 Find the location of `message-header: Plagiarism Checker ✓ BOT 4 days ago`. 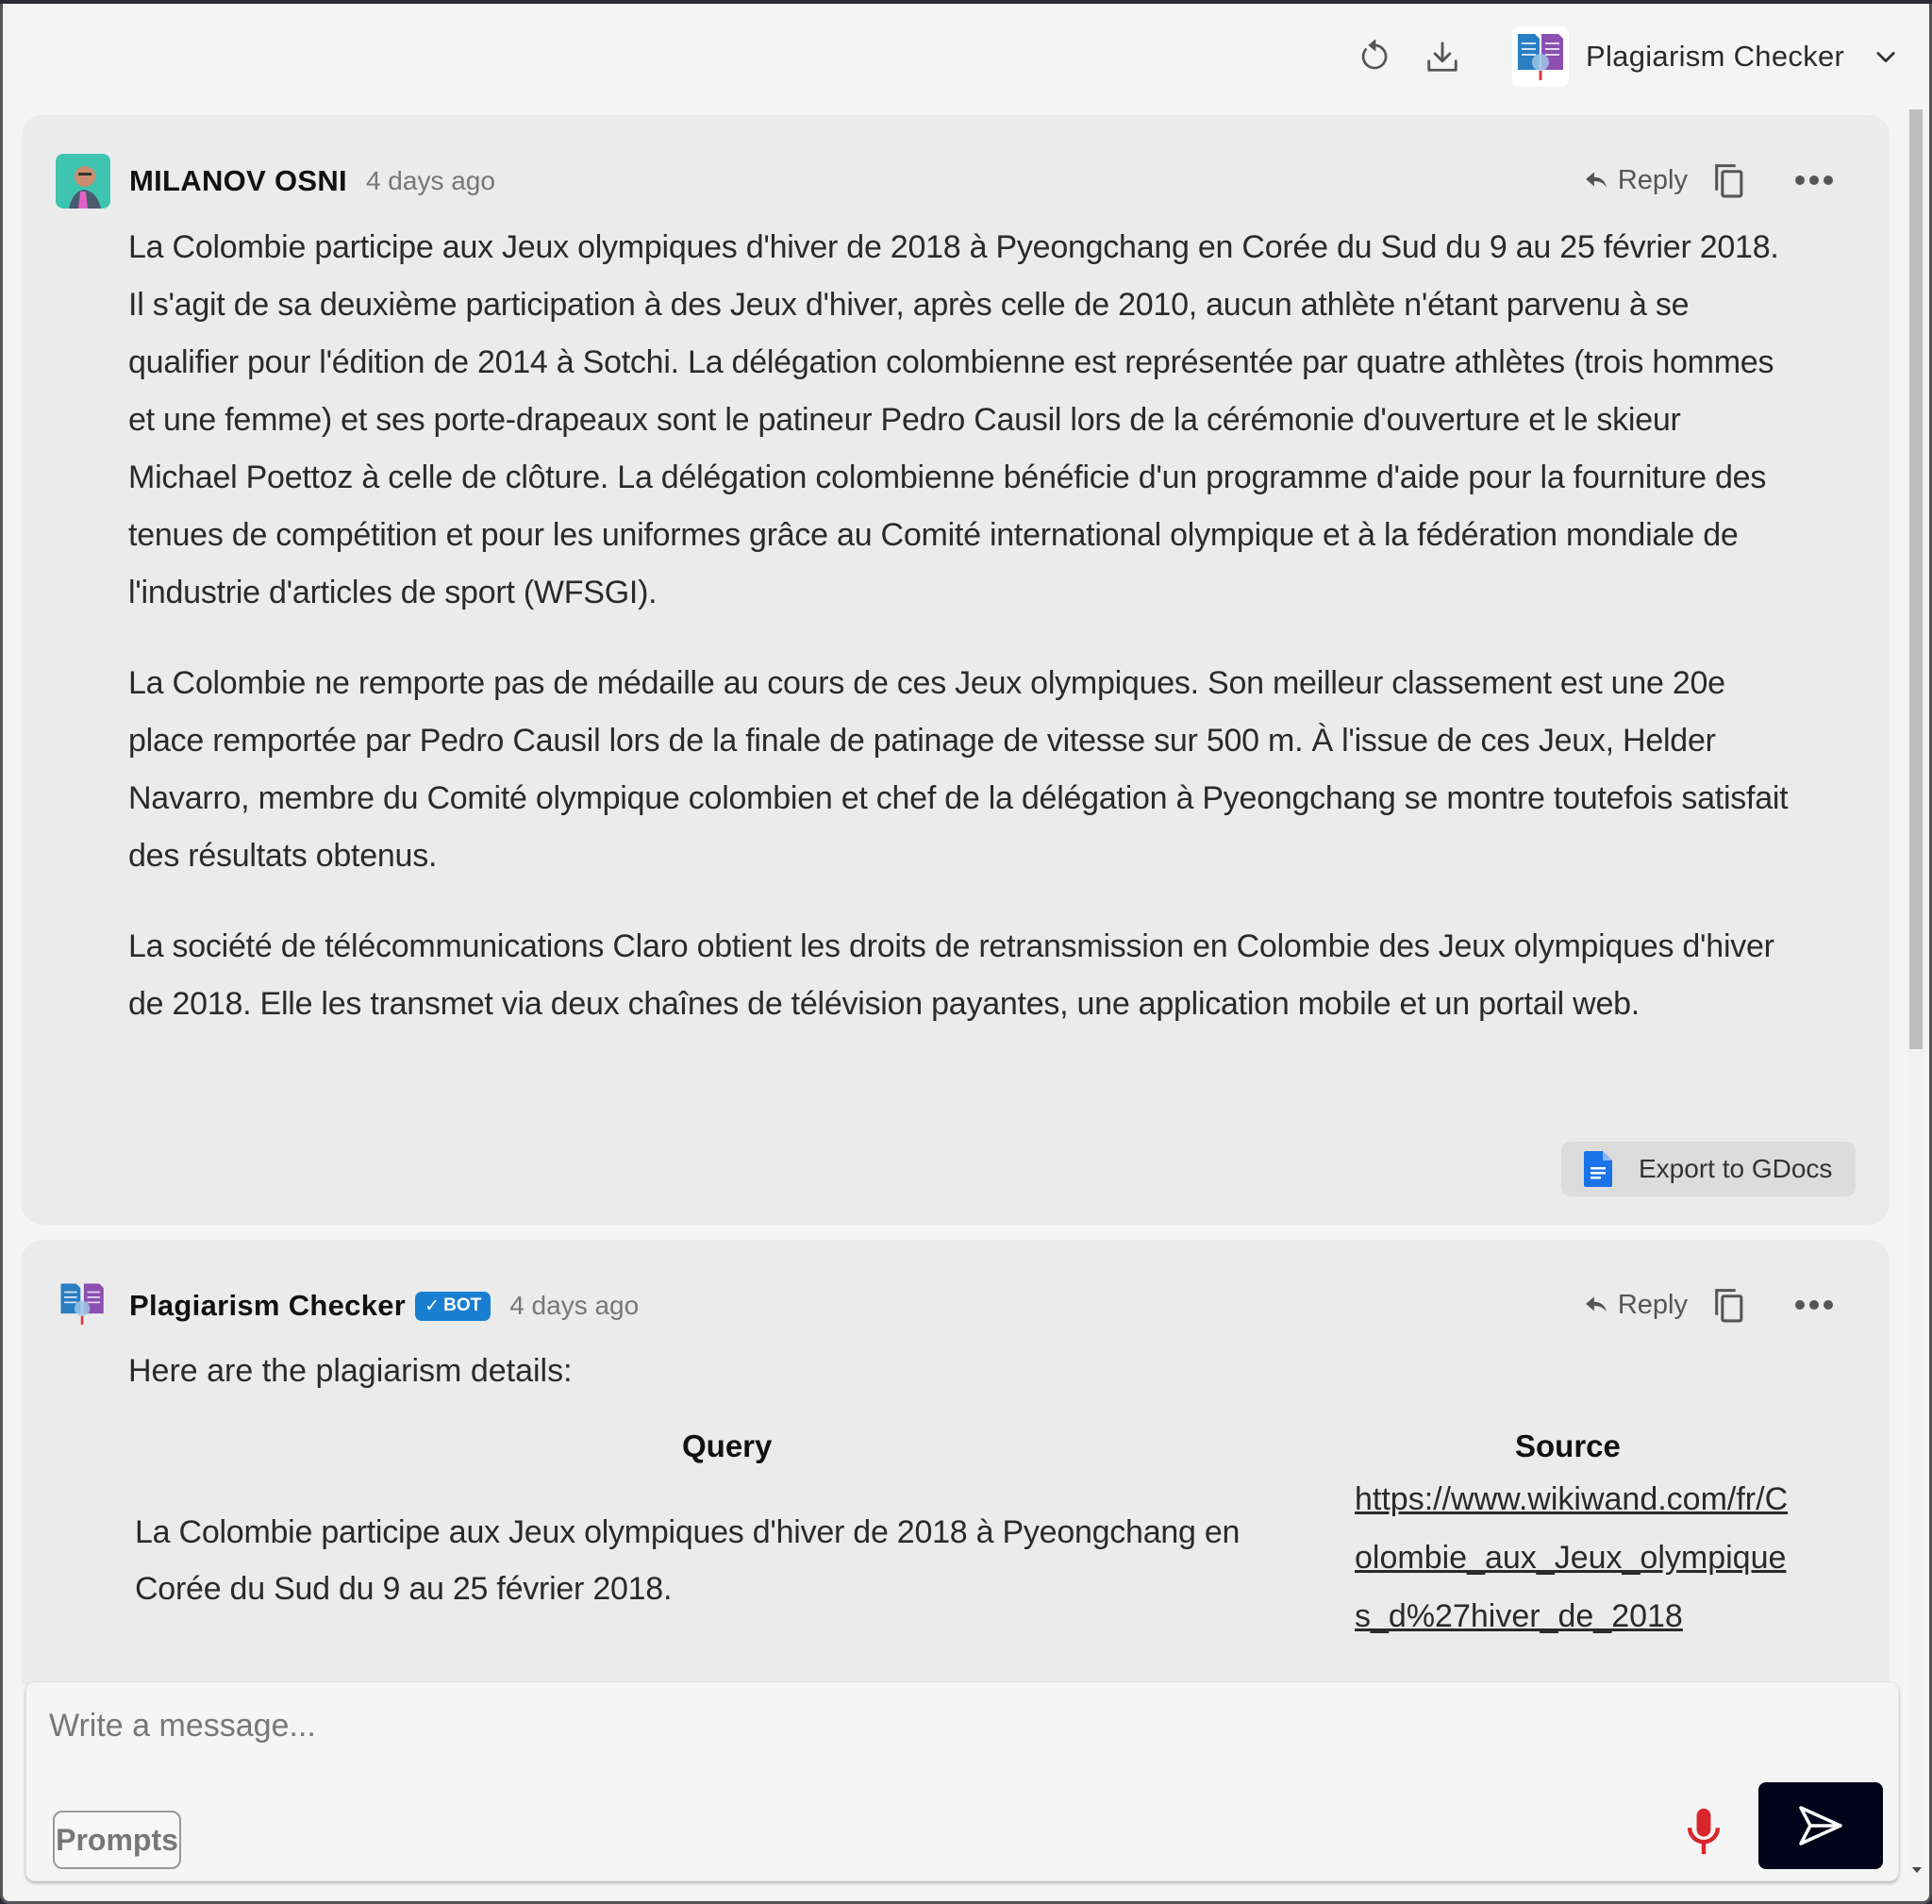

message-header: Plagiarism Checker ✓ BOT 4 days ago is located at coordinates (347, 1306).